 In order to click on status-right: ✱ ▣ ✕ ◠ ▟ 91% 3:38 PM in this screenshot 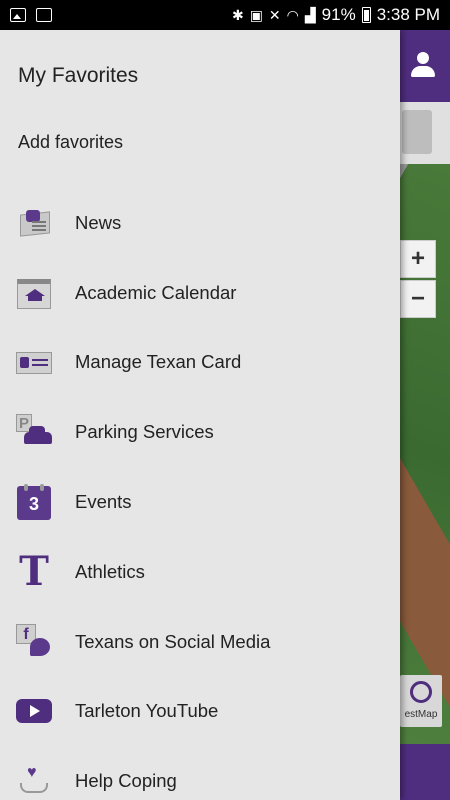, I will do `click(336, 15)`.